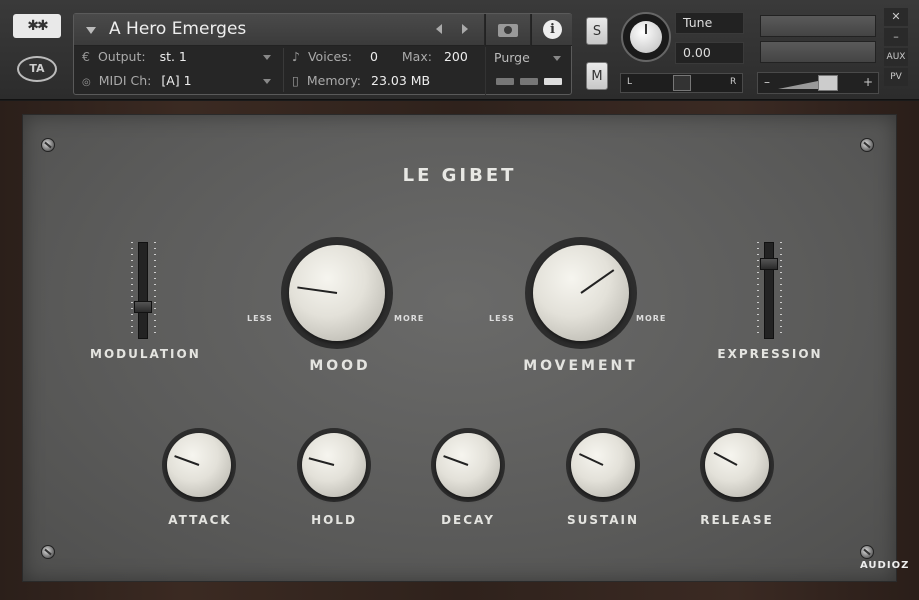  I want to click on sustain-knob, so click(603, 465).